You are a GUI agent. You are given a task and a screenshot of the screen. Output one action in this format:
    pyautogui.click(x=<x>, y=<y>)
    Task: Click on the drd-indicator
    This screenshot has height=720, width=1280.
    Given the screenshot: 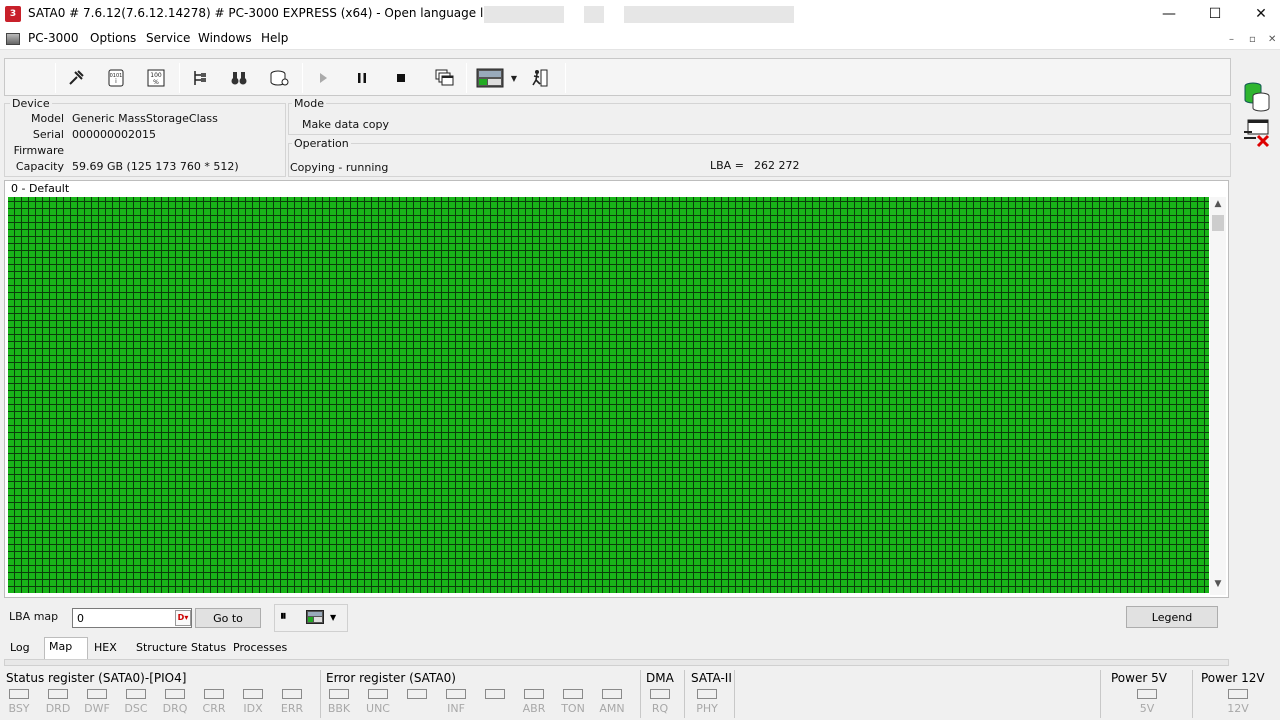 What is the action you would take?
    pyautogui.click(x=58, y=694)
    